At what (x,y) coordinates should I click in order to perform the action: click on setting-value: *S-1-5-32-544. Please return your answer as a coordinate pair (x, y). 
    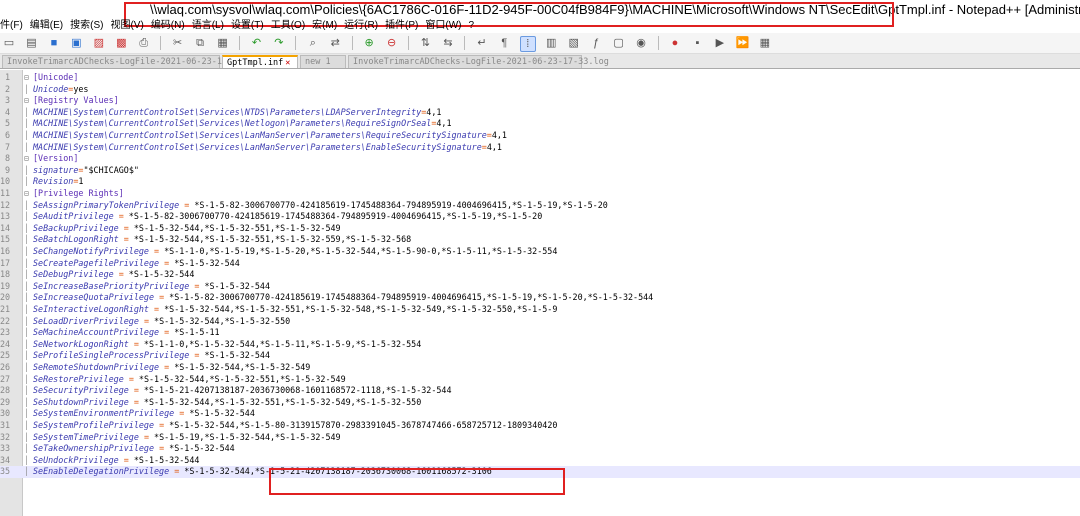
    Looking at the image, I should click on (164, 459).